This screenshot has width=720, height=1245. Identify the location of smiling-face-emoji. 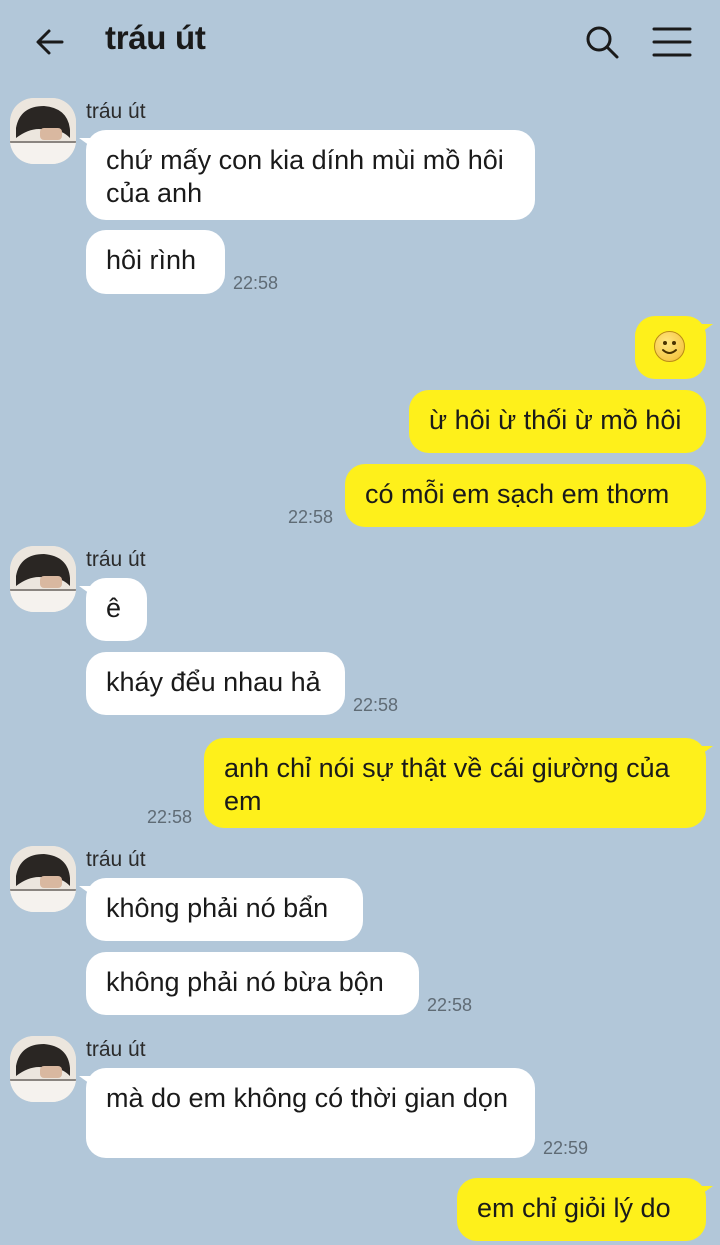
(669, 346).